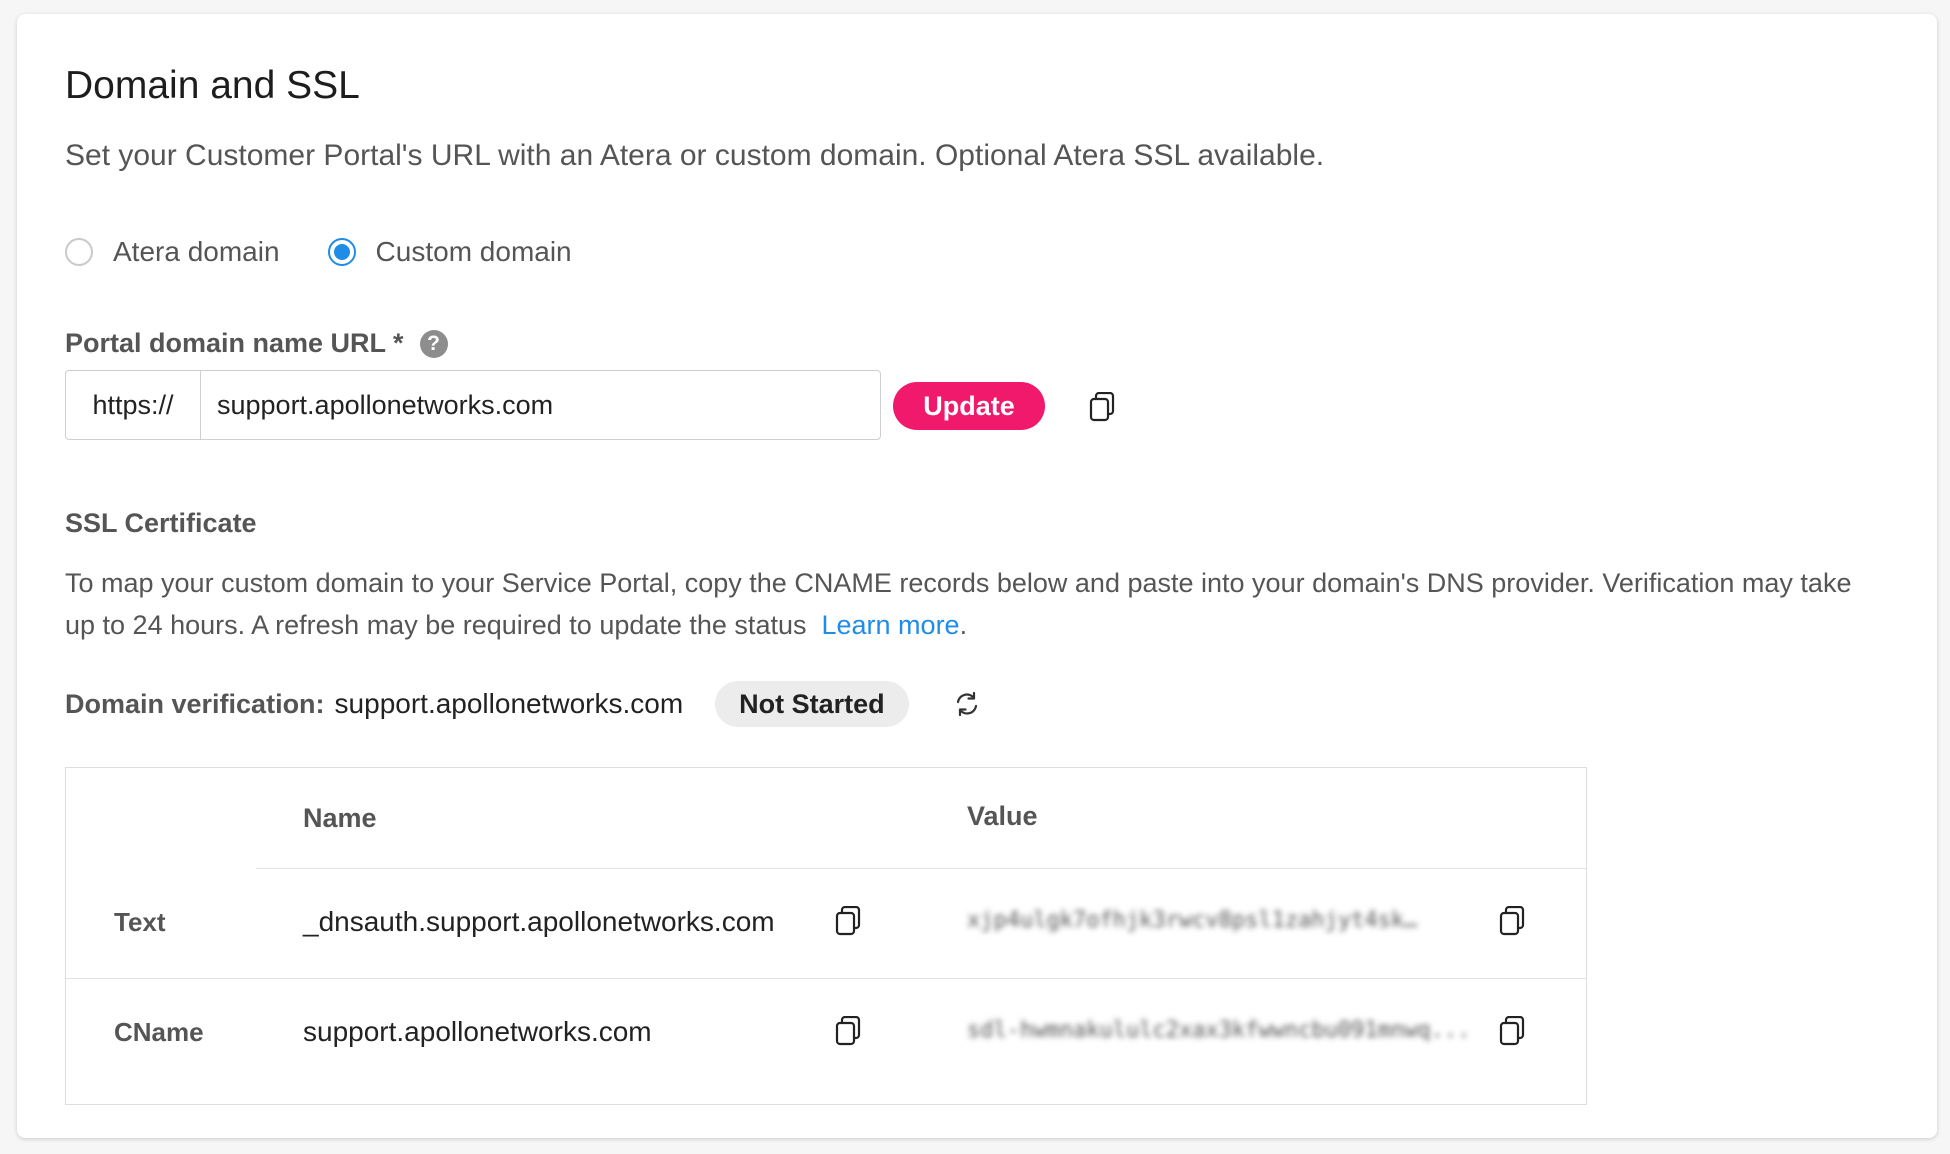 Image resolution: width=1950 pixels, height=1154 pixels. Describe the element at coordinates (1002, 816) in the screenshot. I see `column-header-value: Value` at that location.